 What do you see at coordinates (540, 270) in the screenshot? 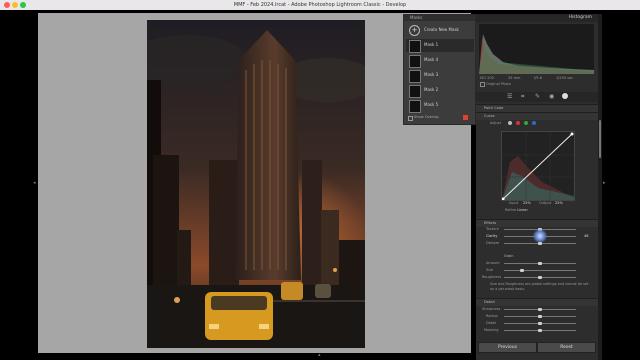
I see `grain-size-slider` at bounding box center [540, 270].